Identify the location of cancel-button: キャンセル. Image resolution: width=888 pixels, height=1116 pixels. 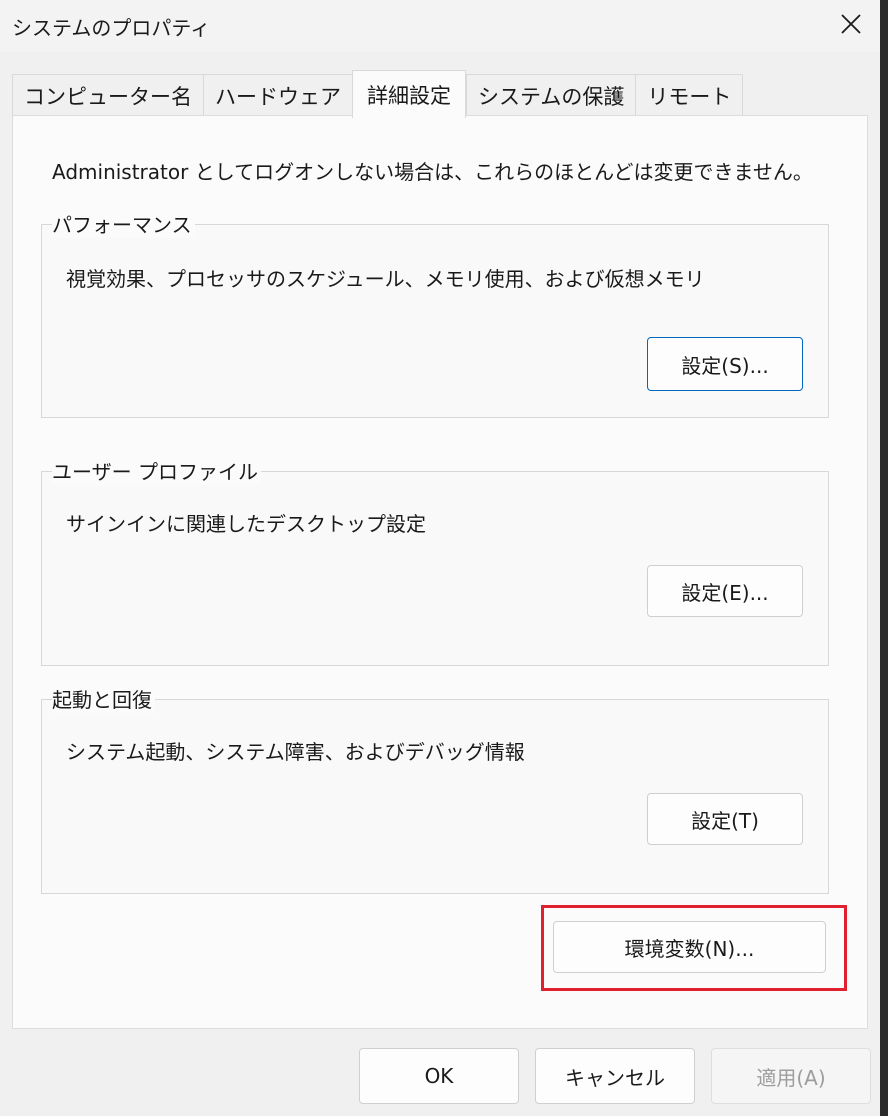
(615, 1076).